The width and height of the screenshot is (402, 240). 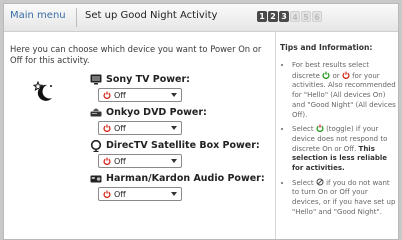 I want to click on tips-title: Tips and Information:, so click(x=326, y=47).